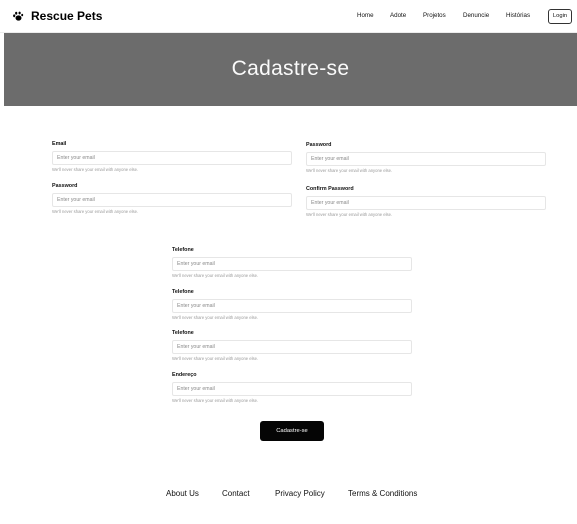 The width and height of the screenshot is (577, 524). I want to click on password-input-right: Enter your email, so click(426, 159).